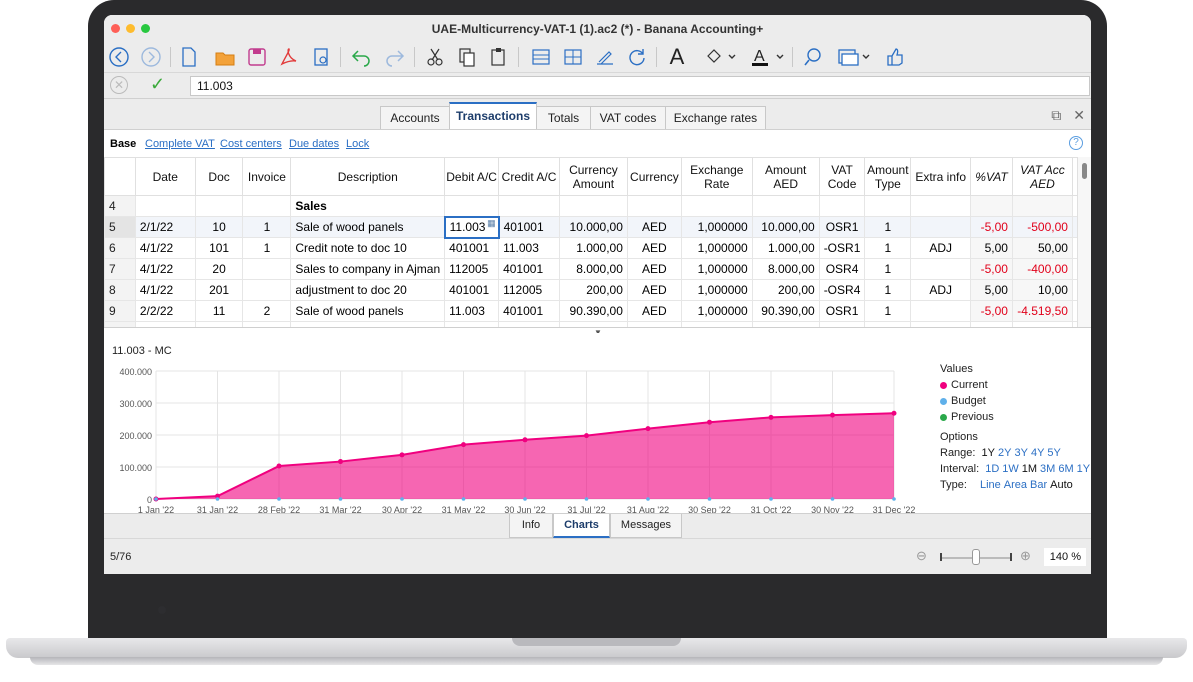 Image resolution: width=1193 pixels, height=682 pixels. What do you see at coordinates (593, 311) in the screenshot?
I see `cell-camt: 90.390,00` at bounding box center [593, 311].